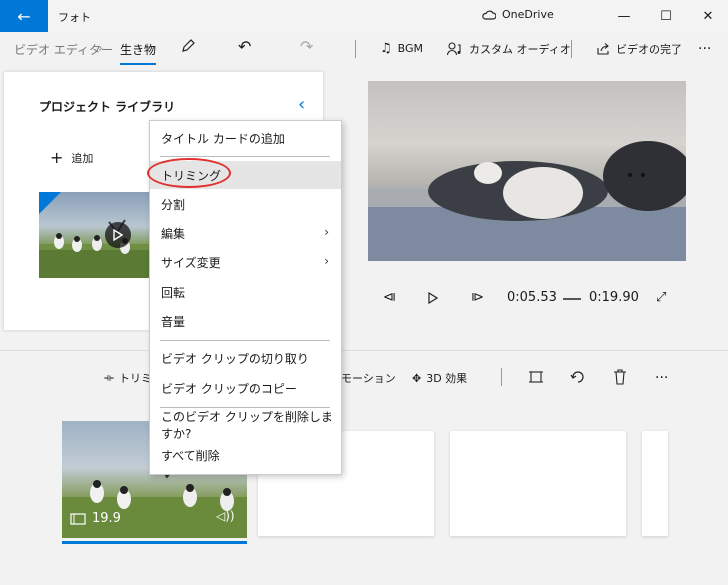 The width and height of the screenshot is (728, 585). I want to click on menu-item-label: このビデオ クリップを削除しますか?, so click(247, 425).